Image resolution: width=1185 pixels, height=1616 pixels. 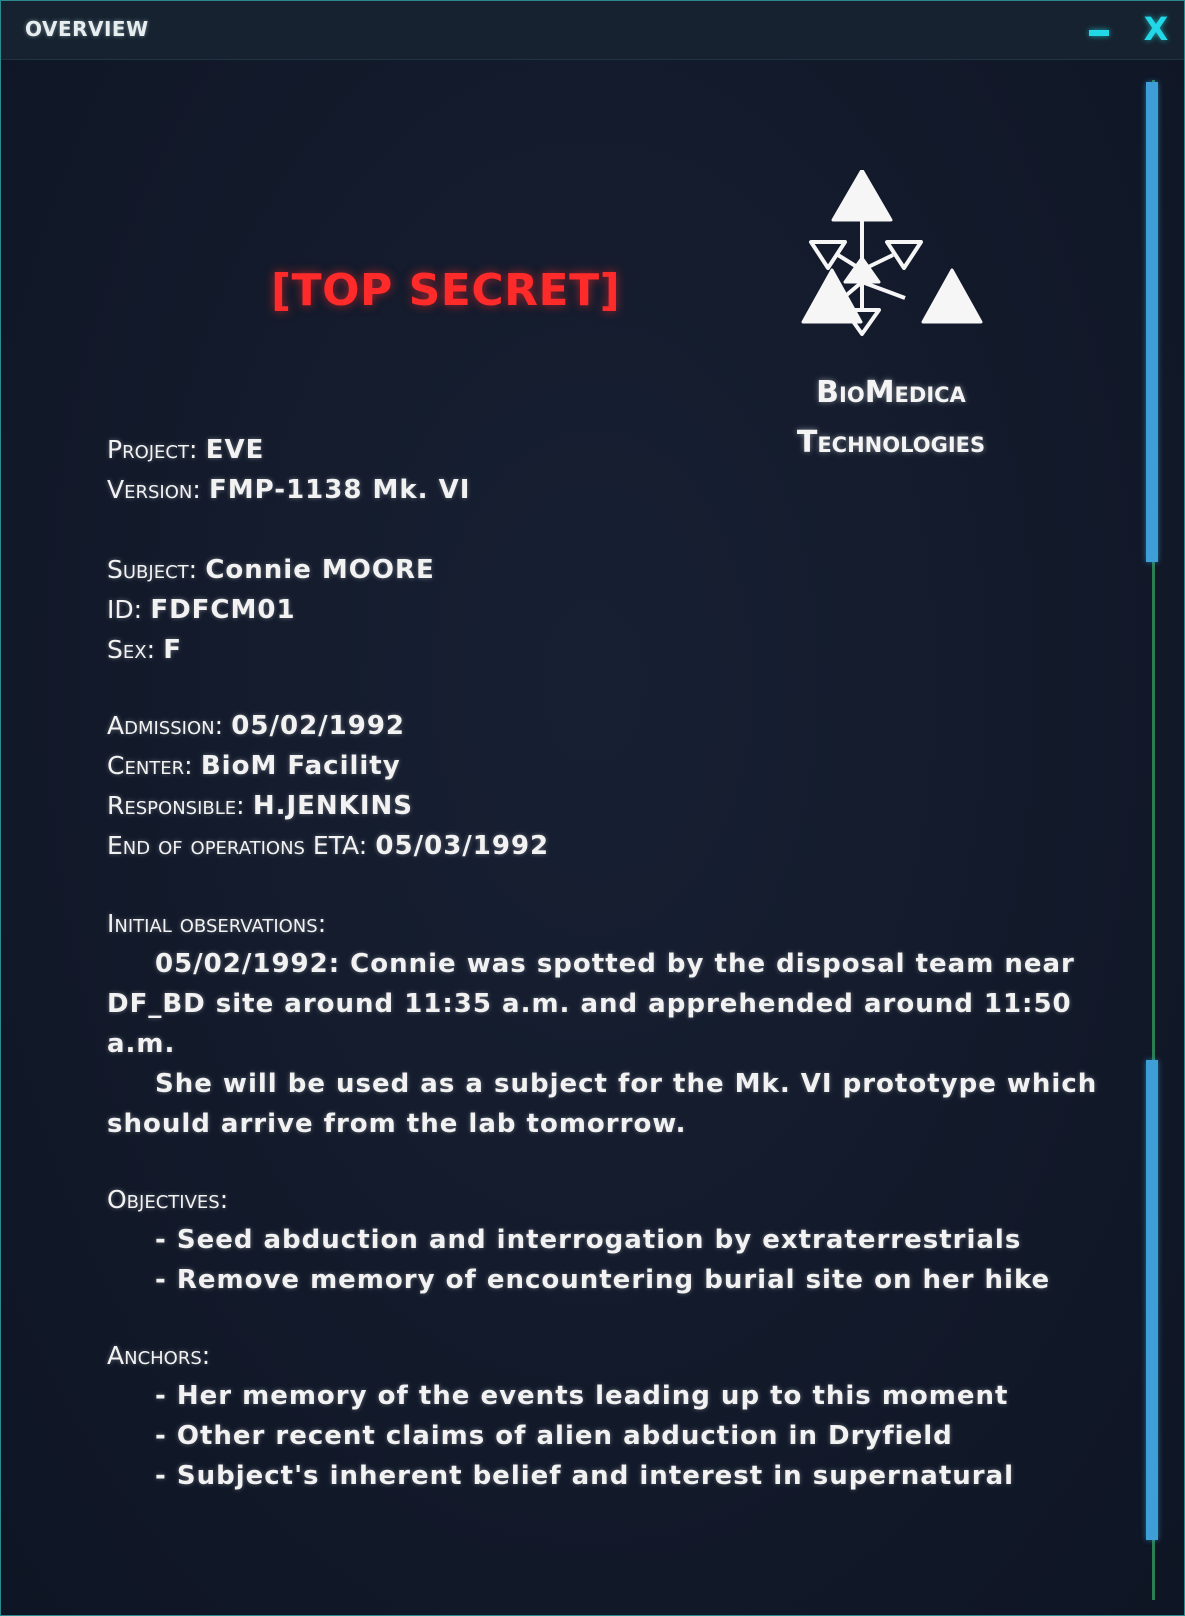 What do you see at coordinates (567, 450) in the screenshot?
I see `field-project: Project: EVE` at bounding box center [567, 450].